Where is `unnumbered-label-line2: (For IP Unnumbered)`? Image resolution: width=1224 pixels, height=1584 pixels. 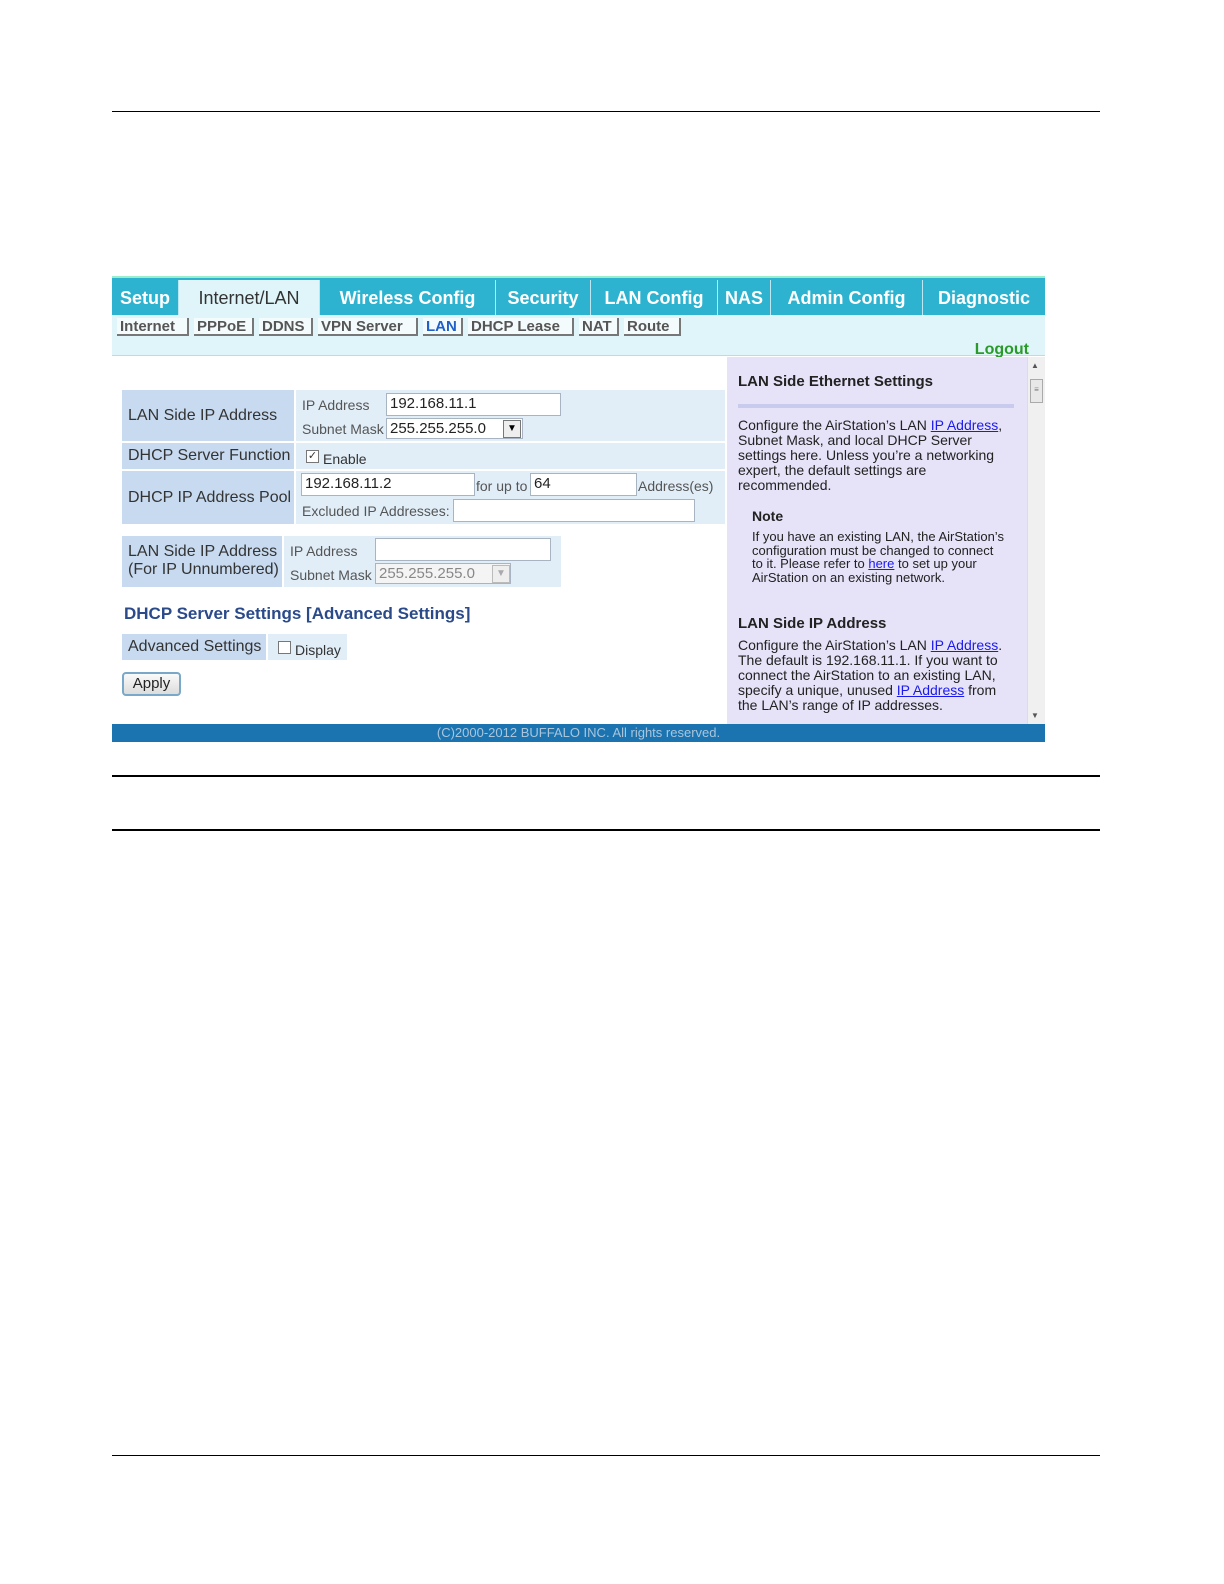
unnumbered-label-line2: (For IP Unnumbered) is located at coordinates (203, 569).